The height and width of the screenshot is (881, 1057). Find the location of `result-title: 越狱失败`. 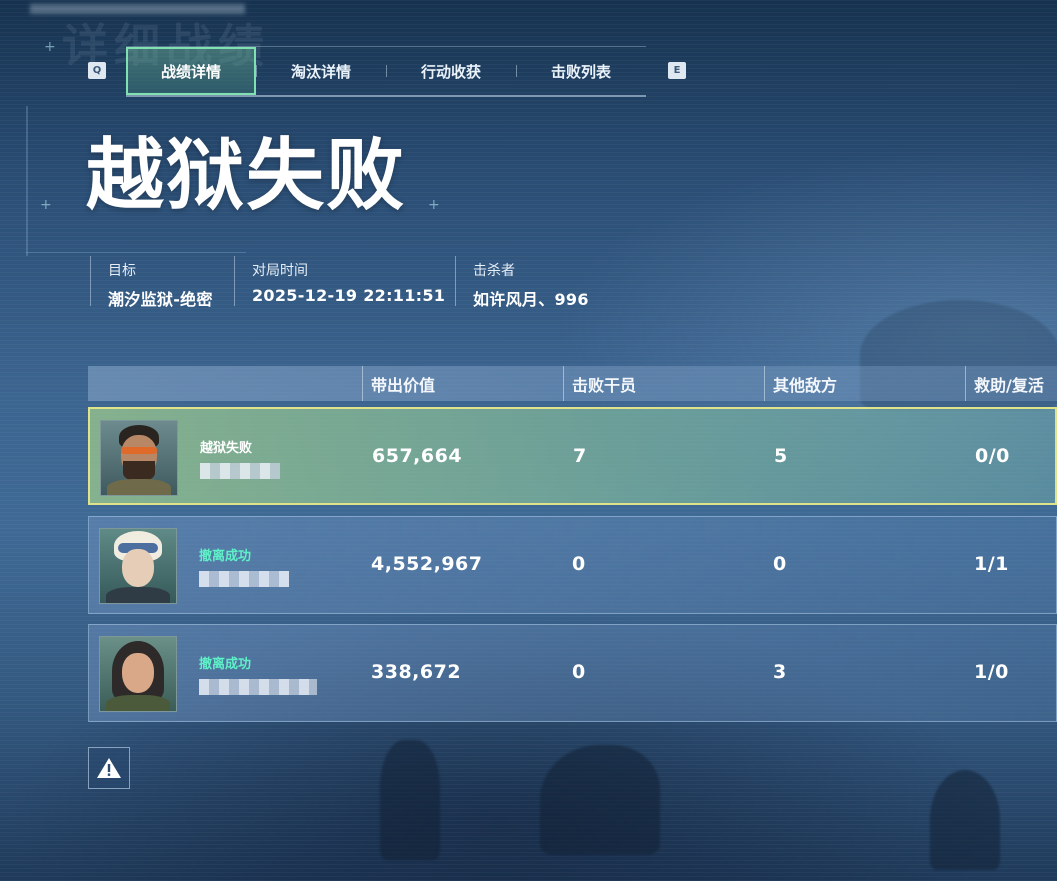

result-title: 越狱失败 is located at coordinates (246, 176).